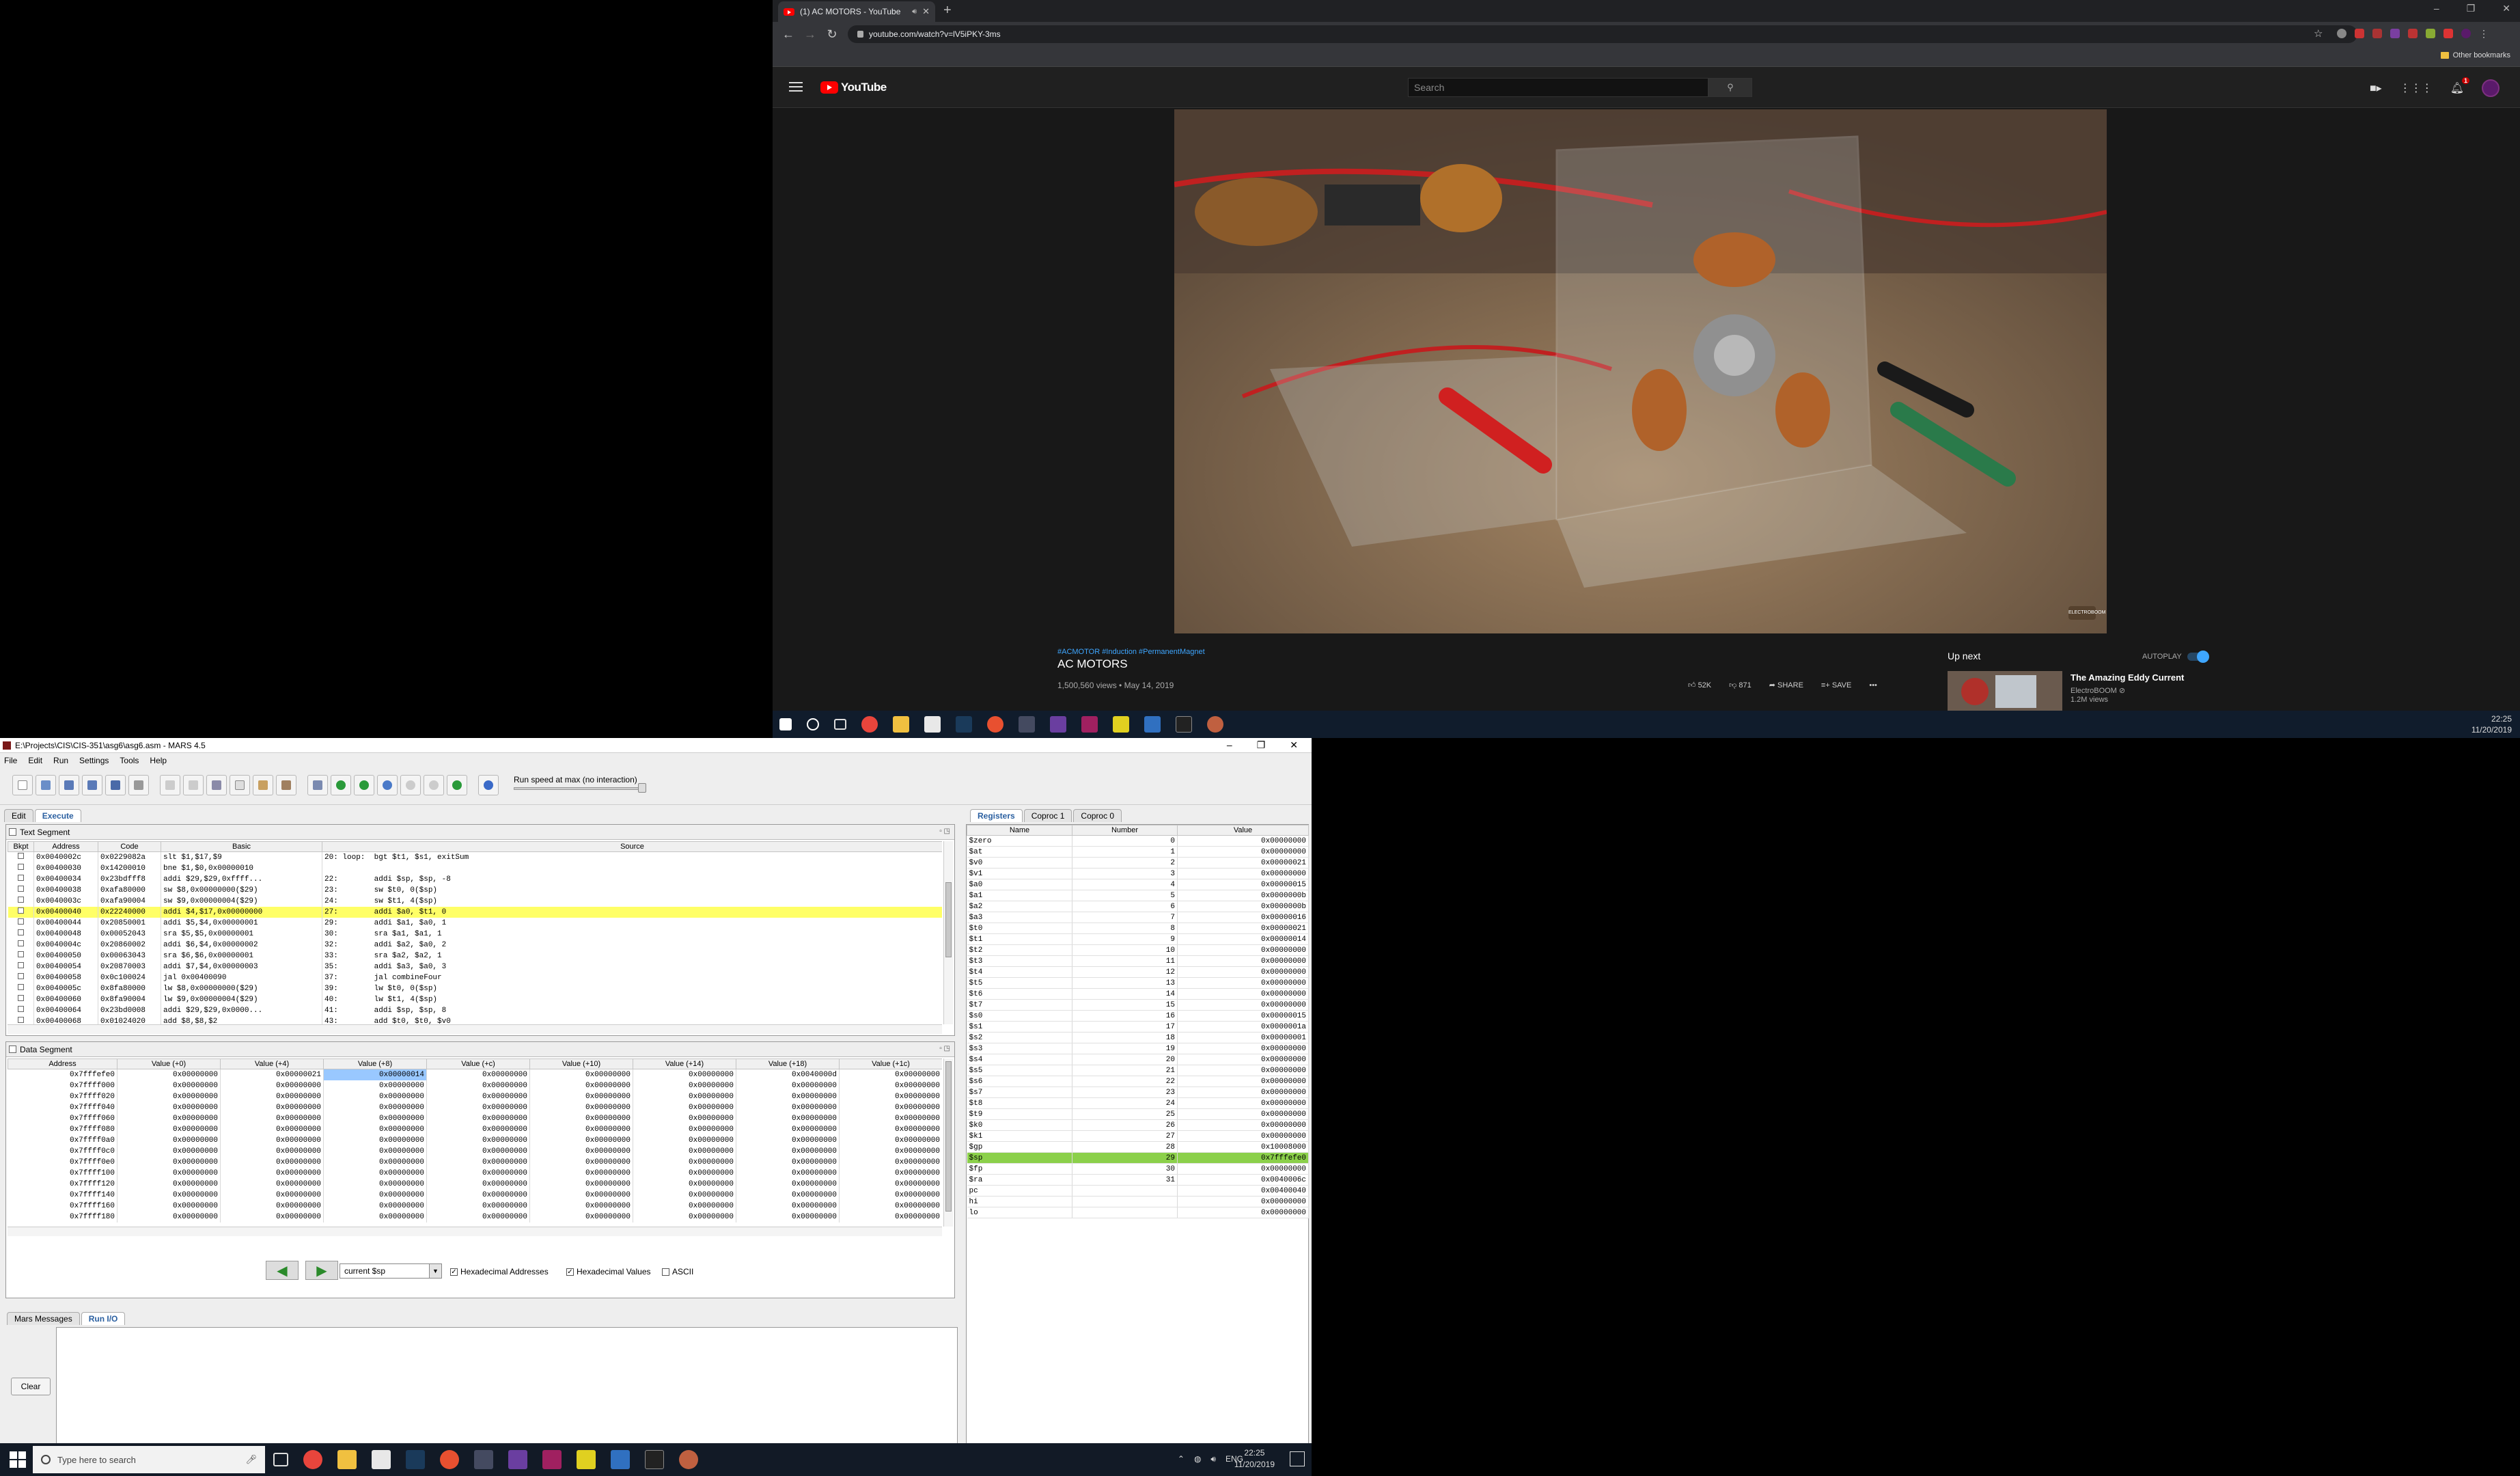 The width and height of the screenshot is (2520, 1476). I want to click on backstep-button, so click(387, 785).